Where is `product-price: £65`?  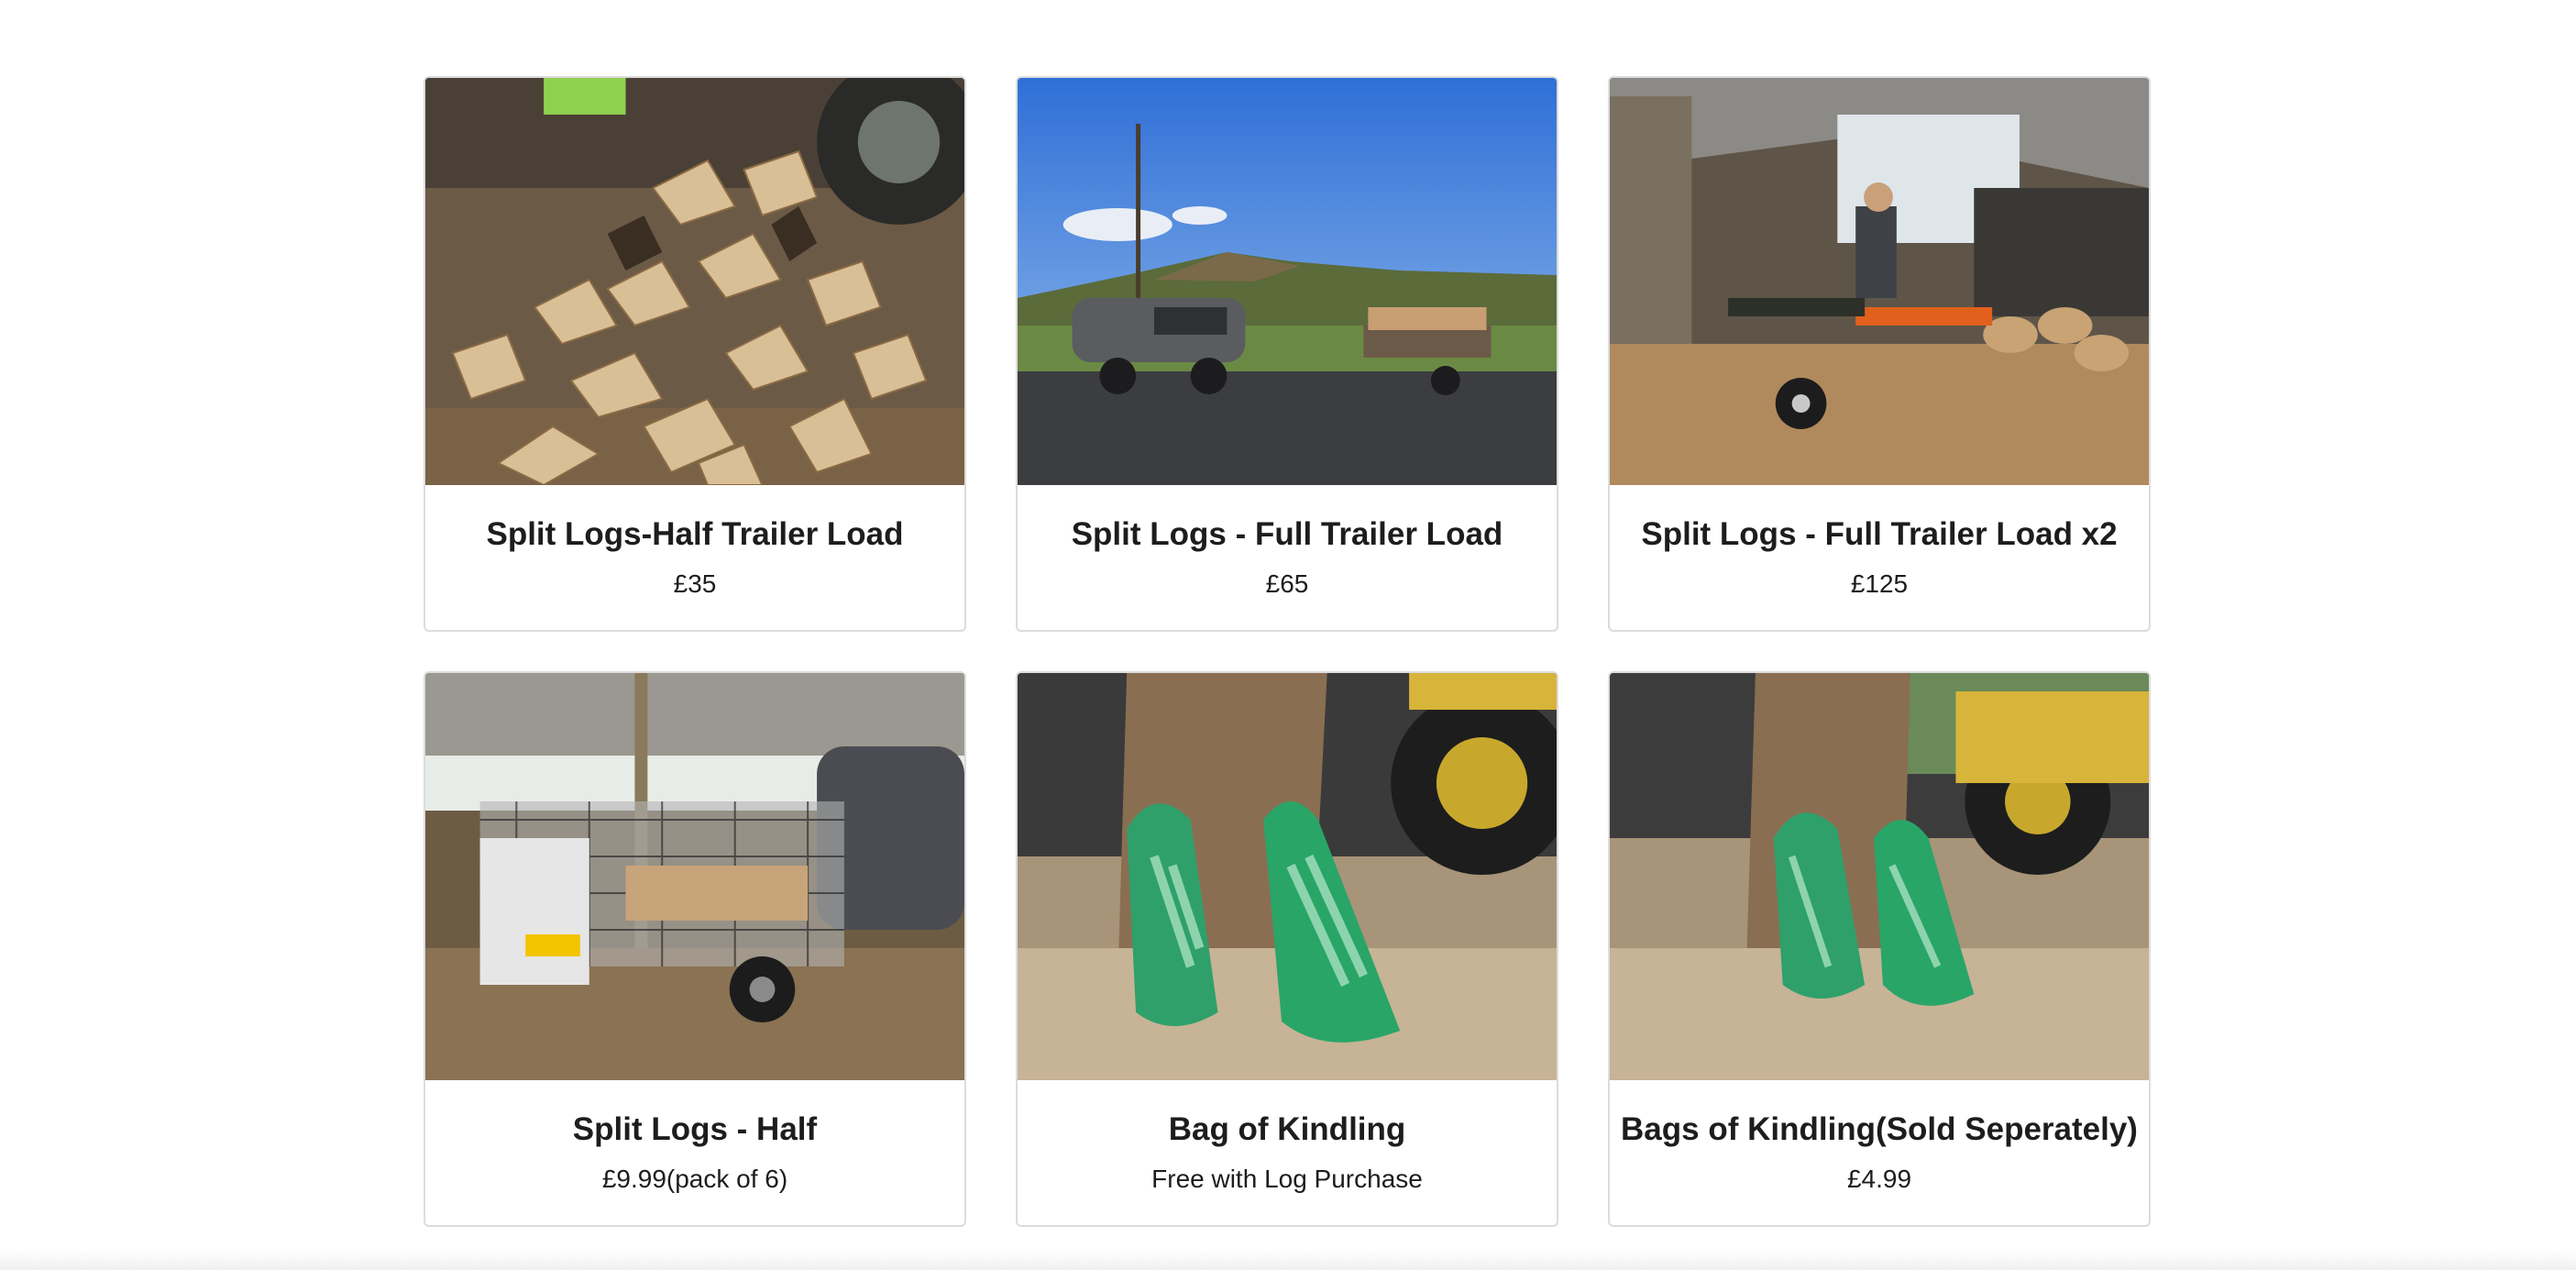 product-price: £65 is located at coordinates (1287, 583).